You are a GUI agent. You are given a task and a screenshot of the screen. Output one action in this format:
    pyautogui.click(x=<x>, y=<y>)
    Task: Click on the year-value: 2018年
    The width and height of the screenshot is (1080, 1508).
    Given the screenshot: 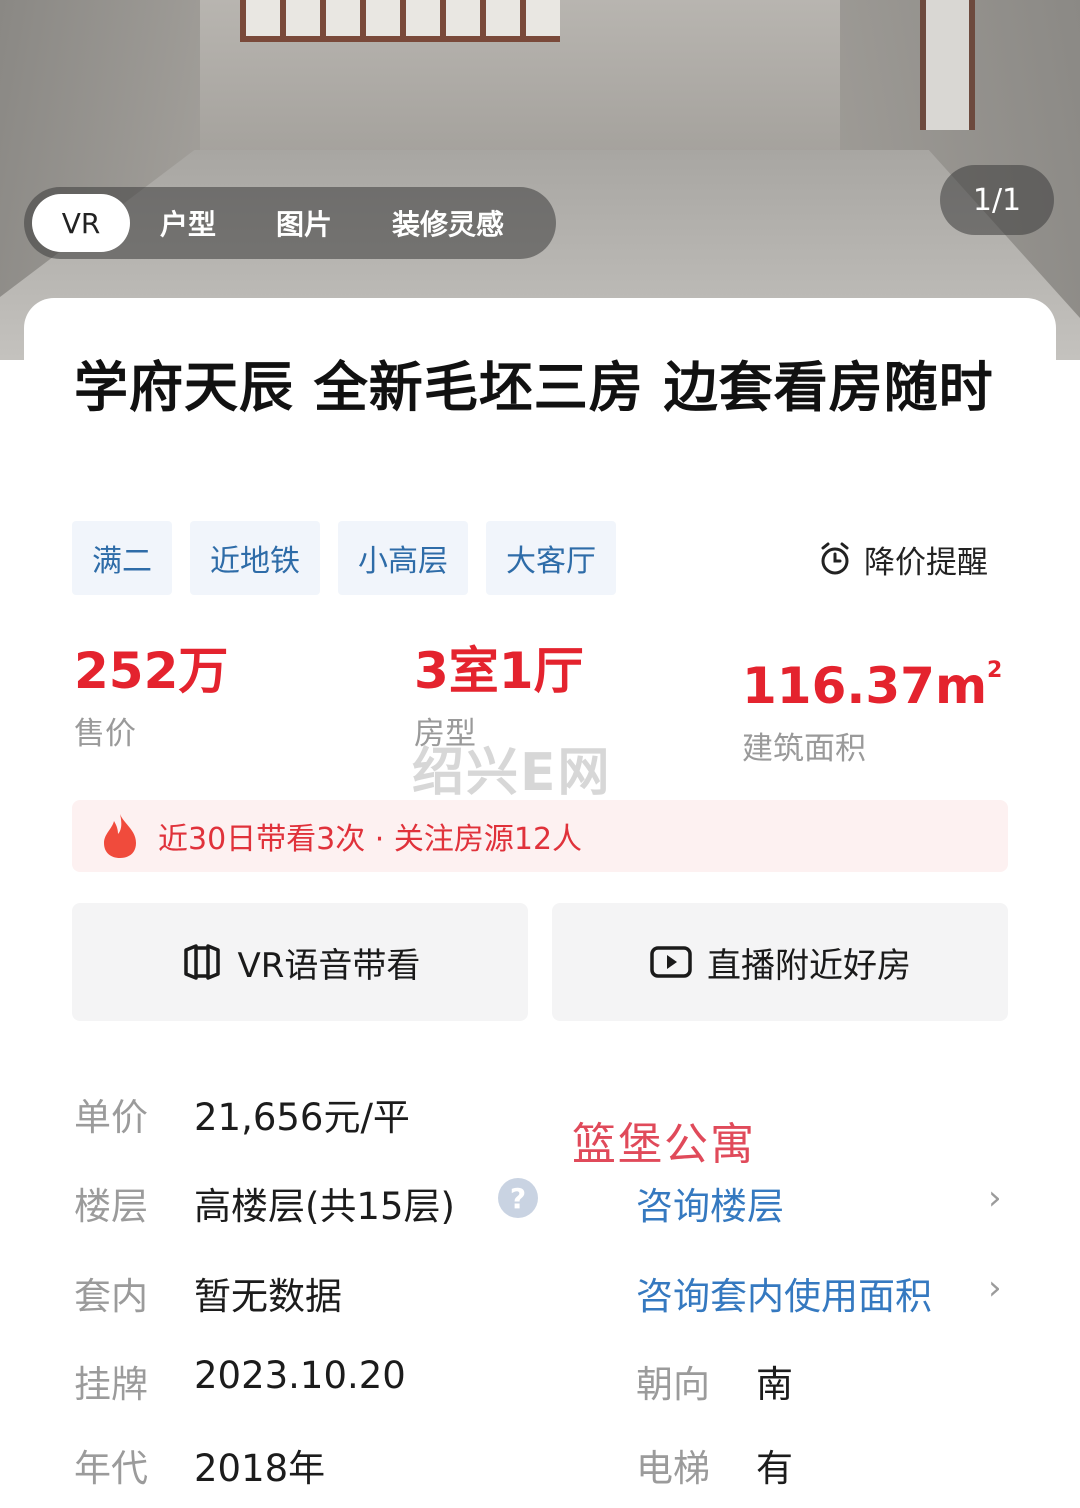 What is the action you would take?
    pyautogui.click(x=260, y=1468)
    